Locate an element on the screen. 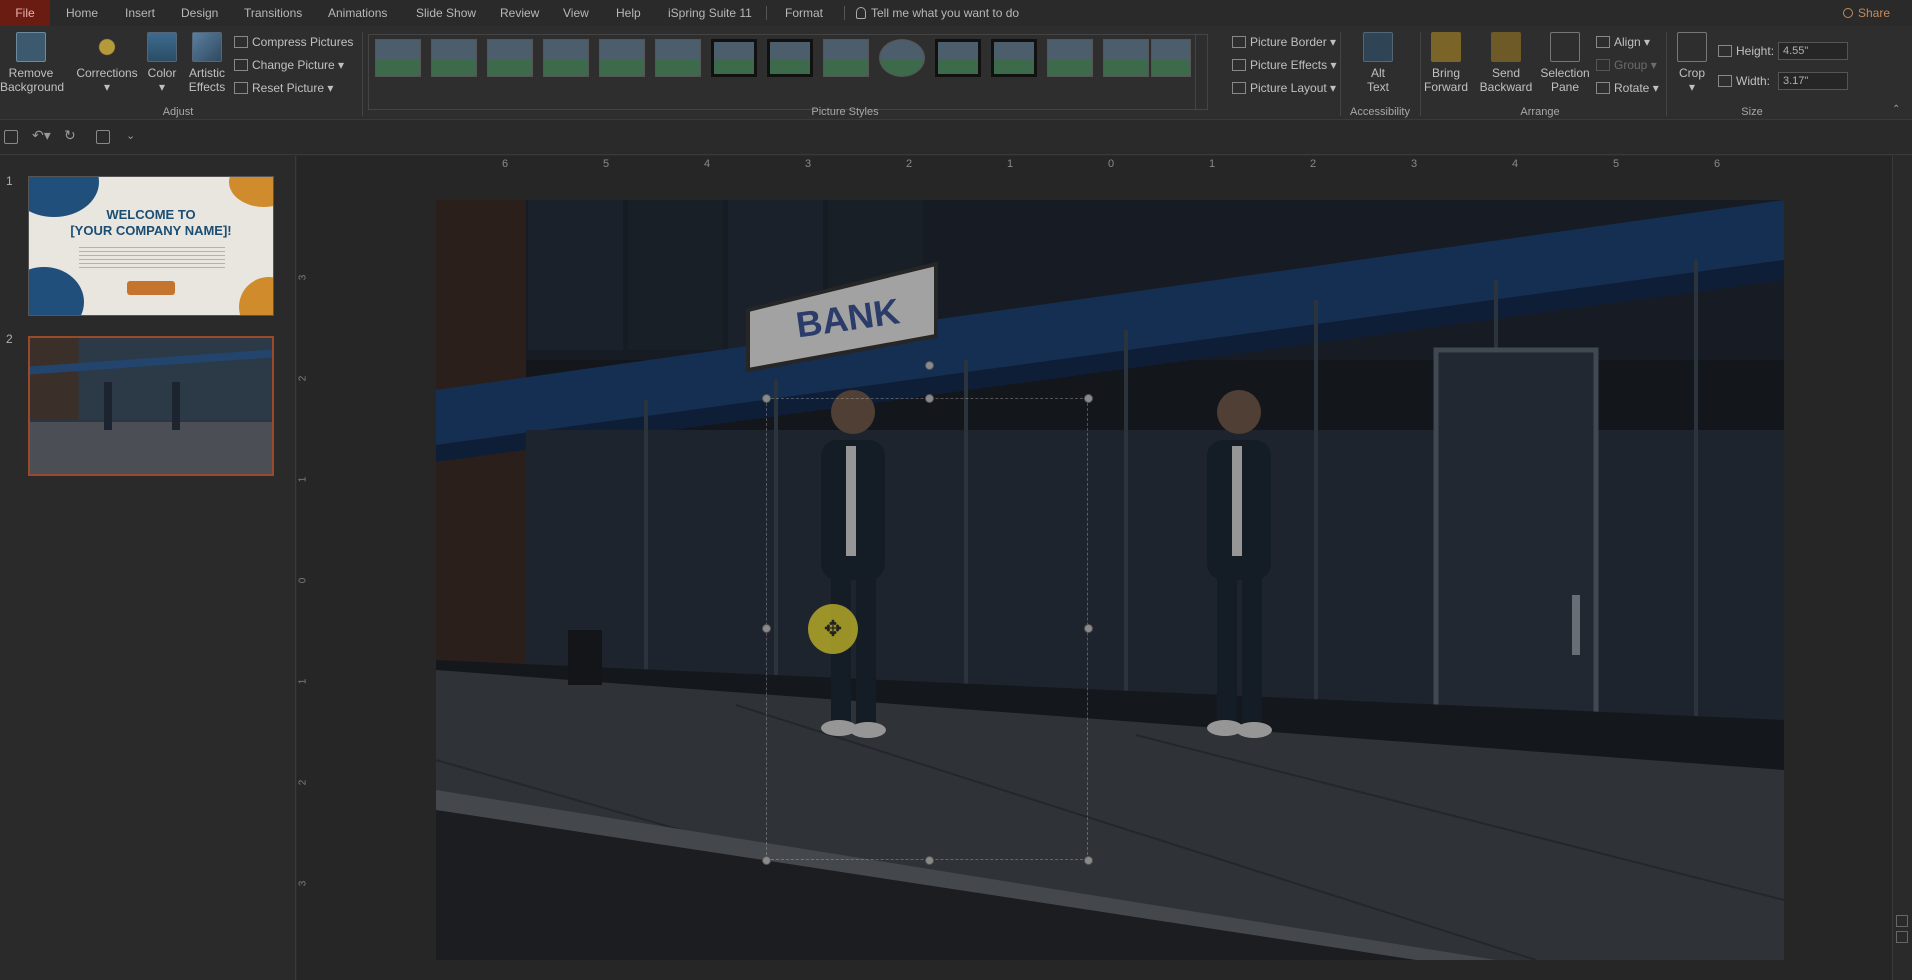 Image resolution: width=1912 pixels, height=980 pixels. redo-icon: ↻ is located at coordinates (70, 135).